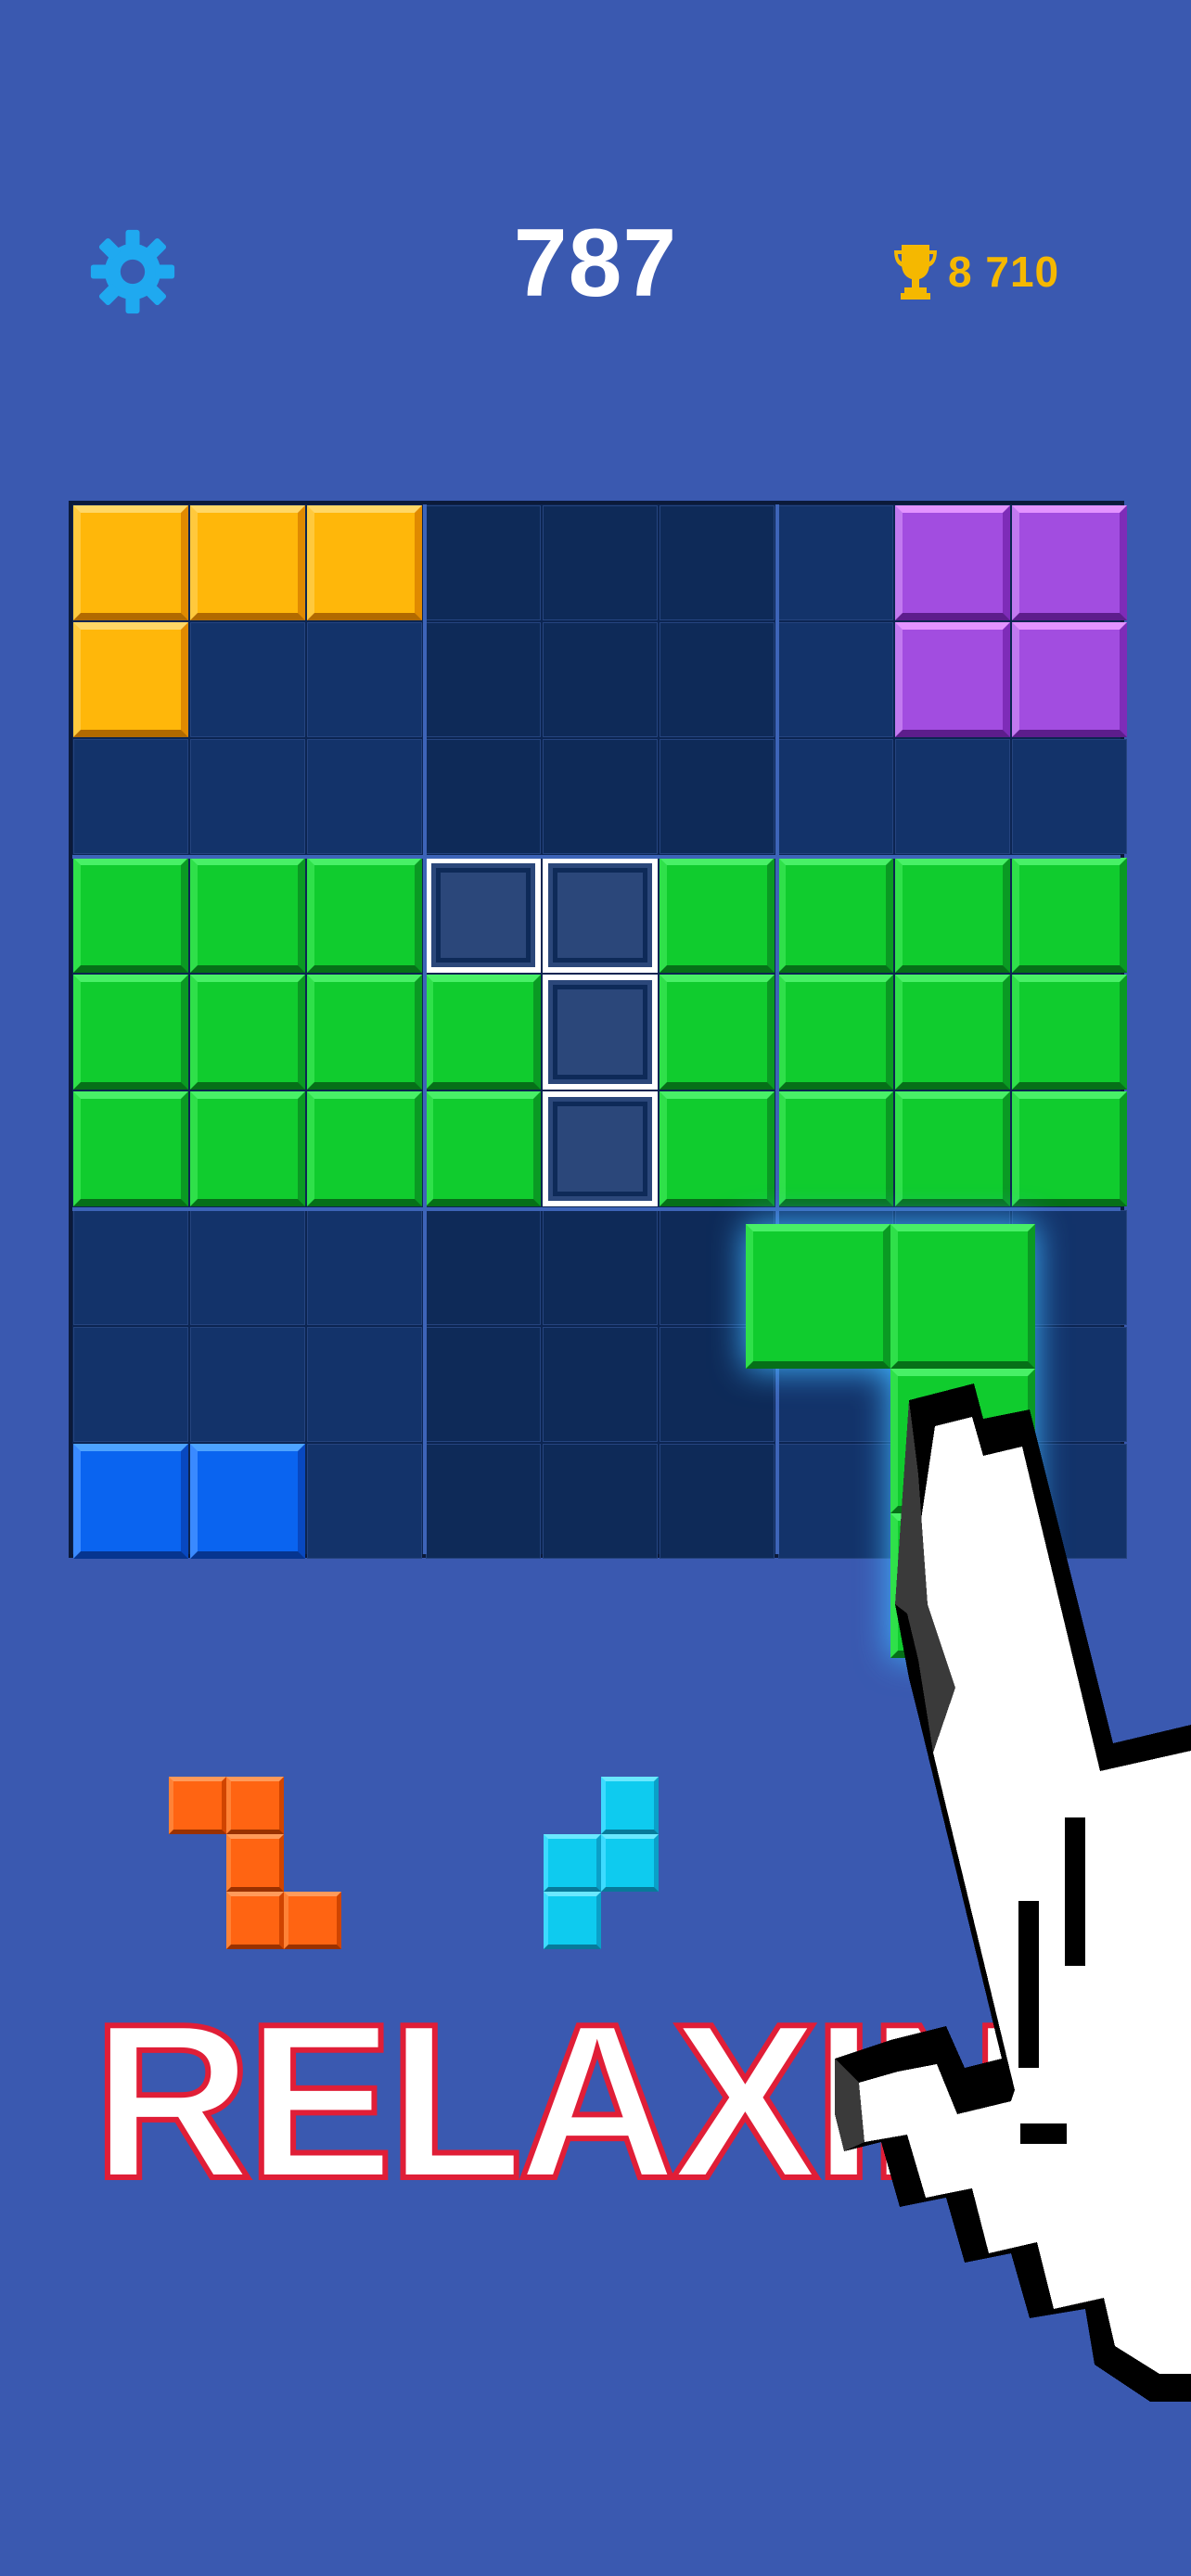 This screenshot has width=1191, height=2576. I want to click on trophy-icon, so click(916, 272).